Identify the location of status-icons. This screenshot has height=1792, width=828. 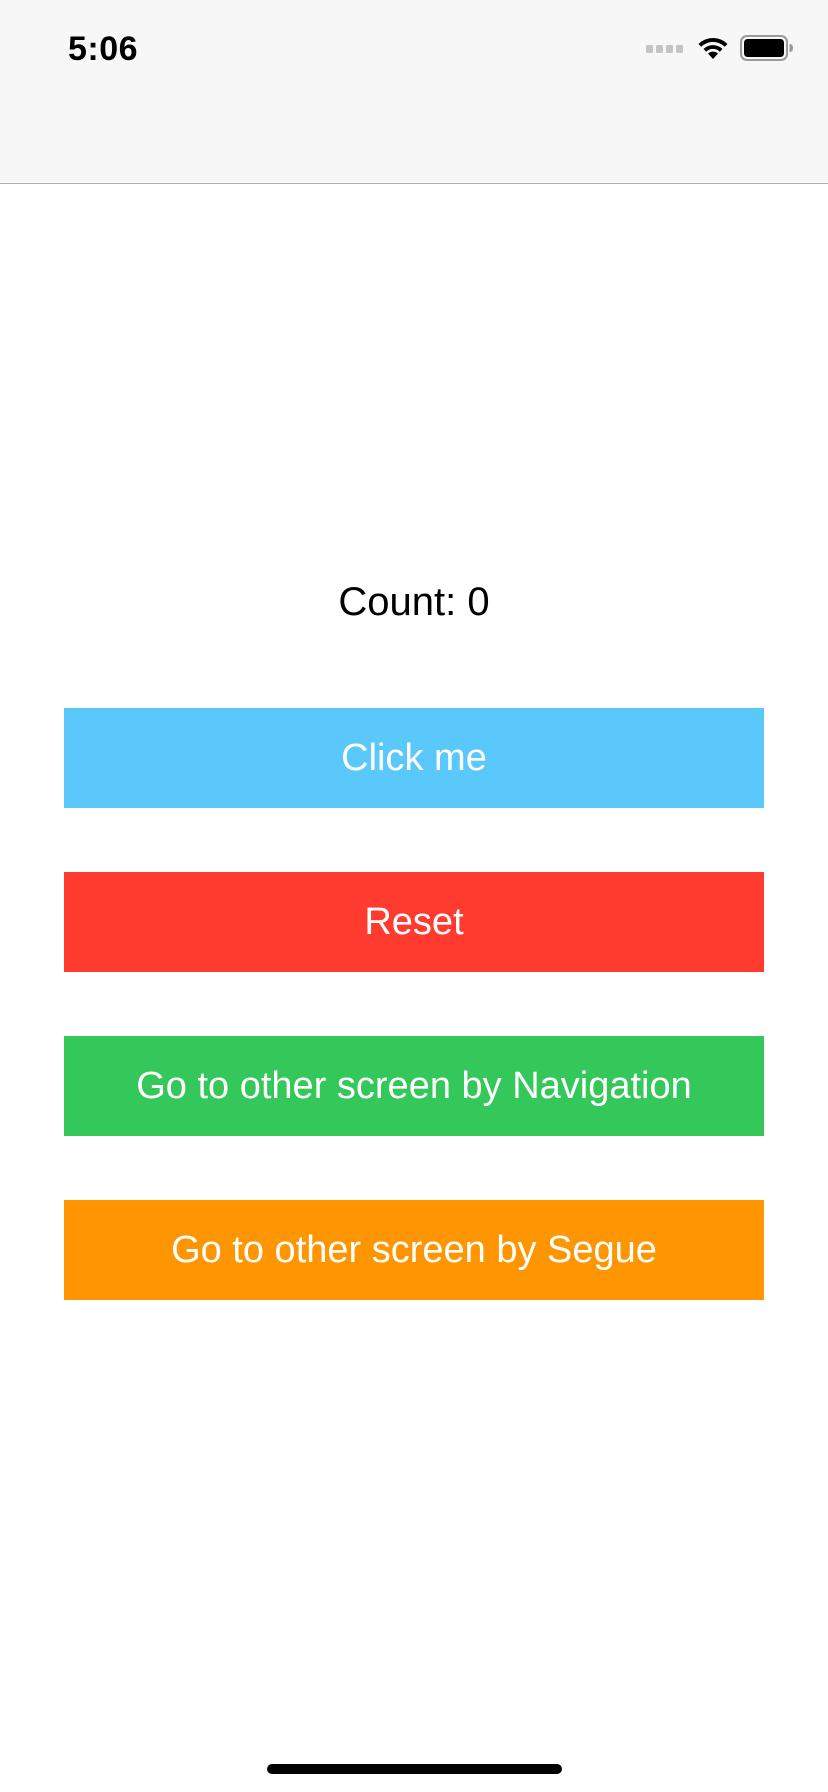
(720, 50).